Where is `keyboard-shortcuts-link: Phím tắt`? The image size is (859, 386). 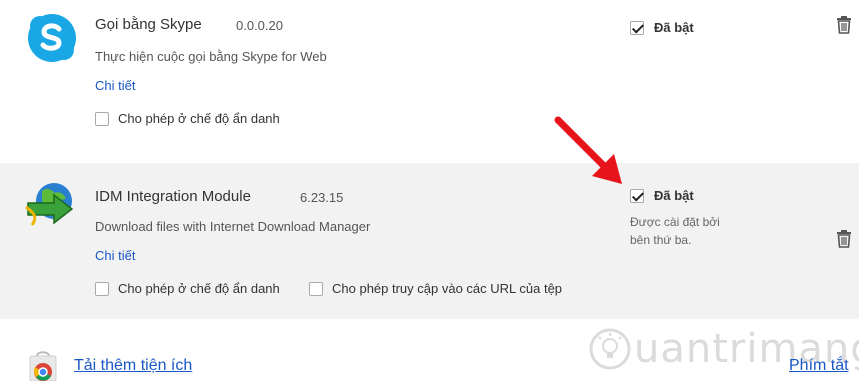
keyboard-shortcuts-link: Phím tắt is located at coordinates (819, 366).